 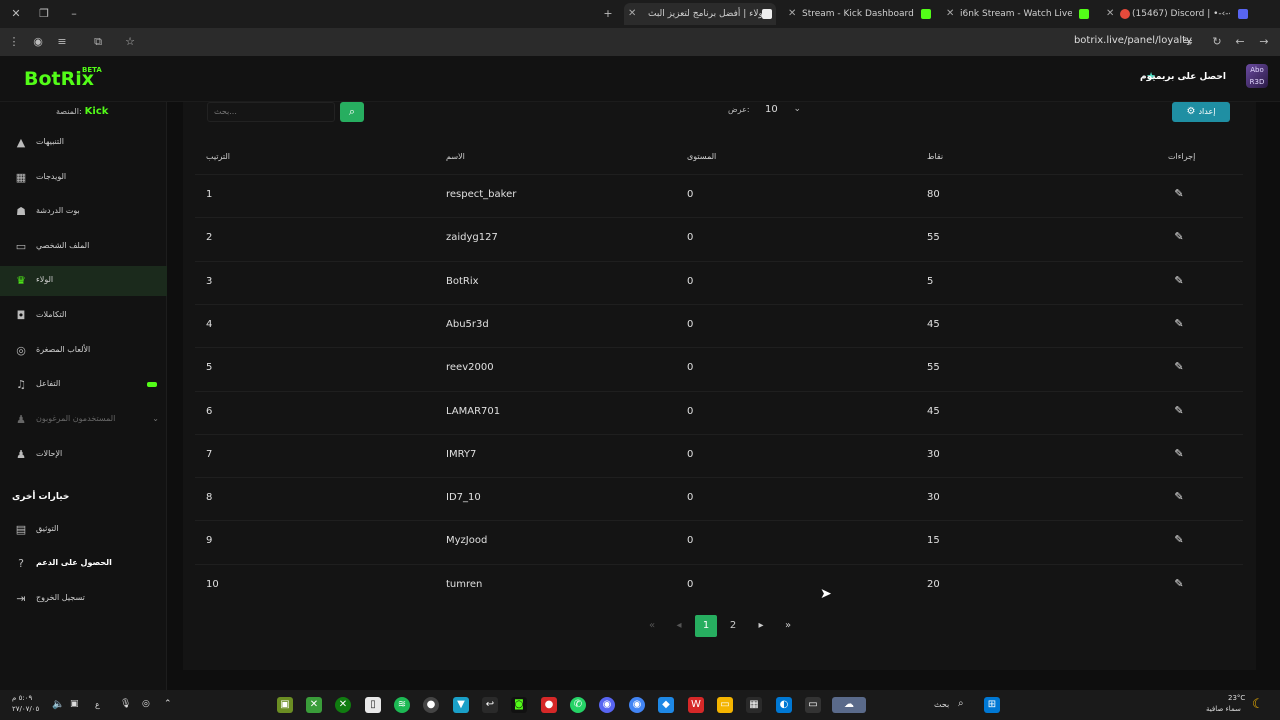 I want to click on github-icon: ●, so click(x=431, y=705).